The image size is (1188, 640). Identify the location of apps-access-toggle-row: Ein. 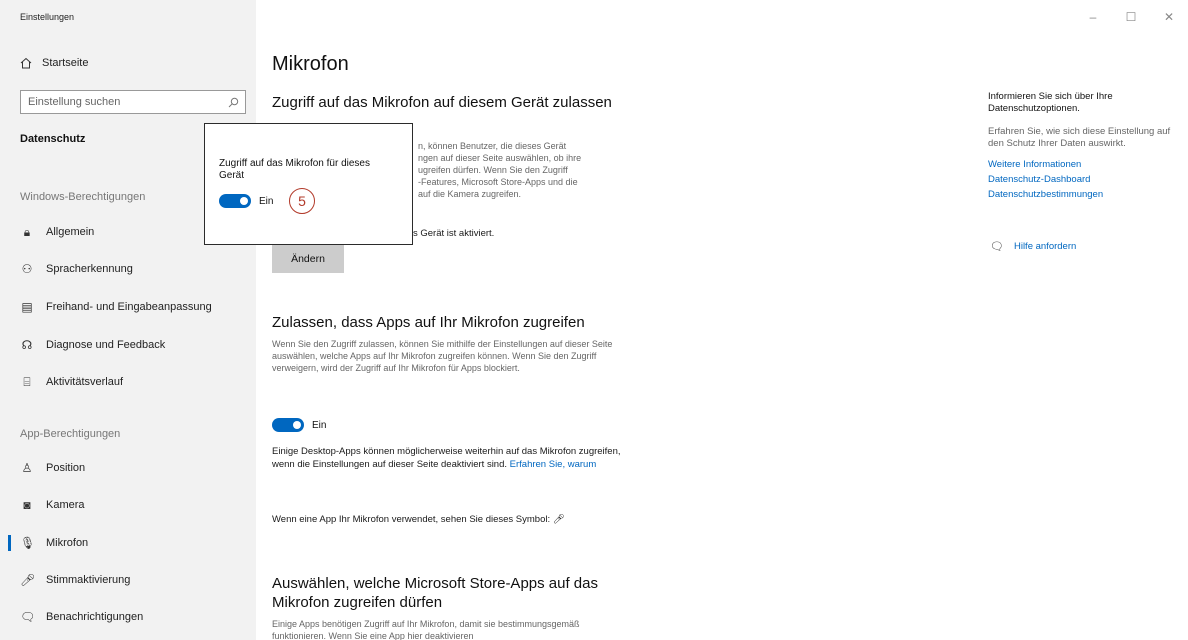
(299, 425).